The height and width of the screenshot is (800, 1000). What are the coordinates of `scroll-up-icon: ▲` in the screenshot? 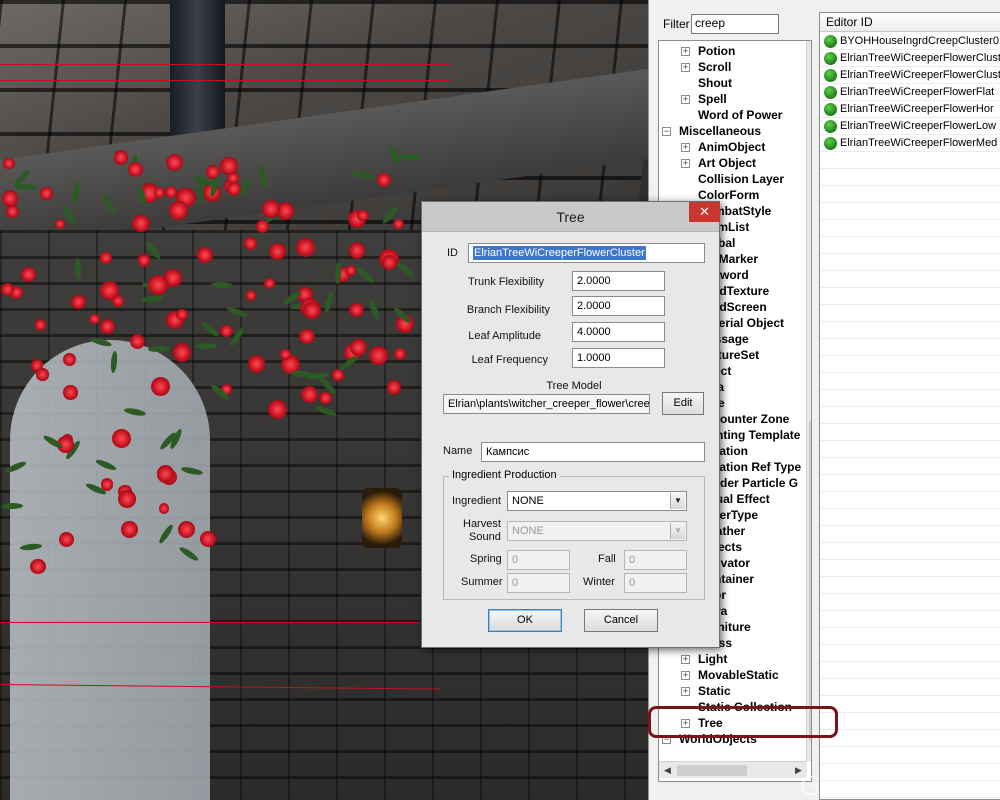 It's located at (809, 49).